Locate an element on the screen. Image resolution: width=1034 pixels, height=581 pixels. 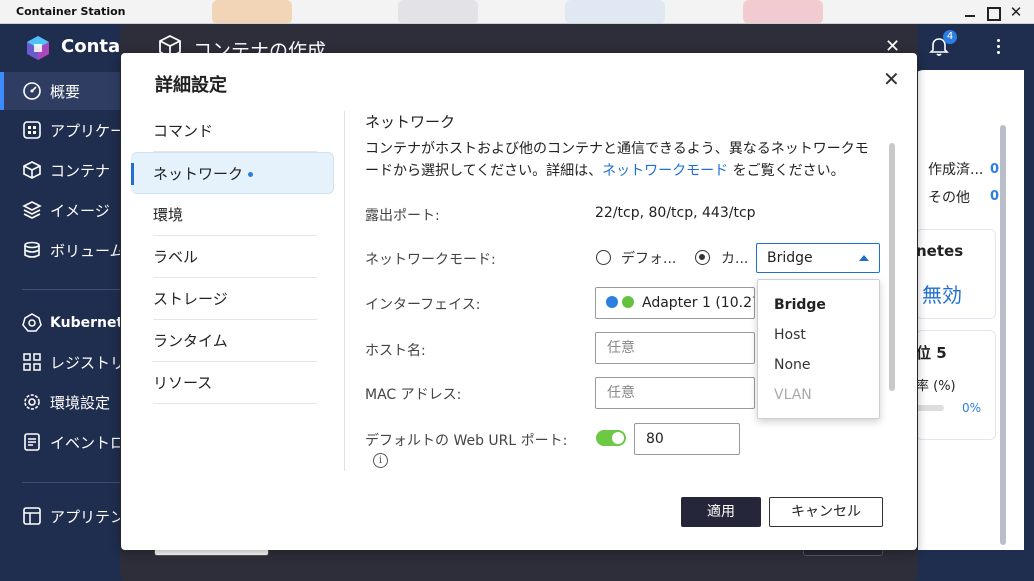
tab-environment: 環境 is located at coordinates (235, 215).